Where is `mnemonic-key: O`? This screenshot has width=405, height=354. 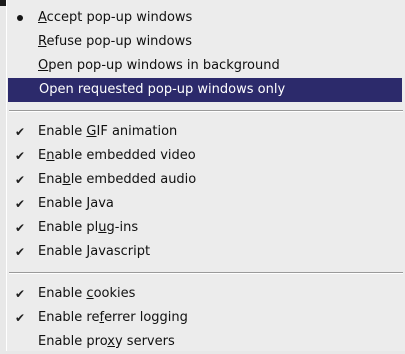 mnemonic-key: O is located at coordinates (43, 65).